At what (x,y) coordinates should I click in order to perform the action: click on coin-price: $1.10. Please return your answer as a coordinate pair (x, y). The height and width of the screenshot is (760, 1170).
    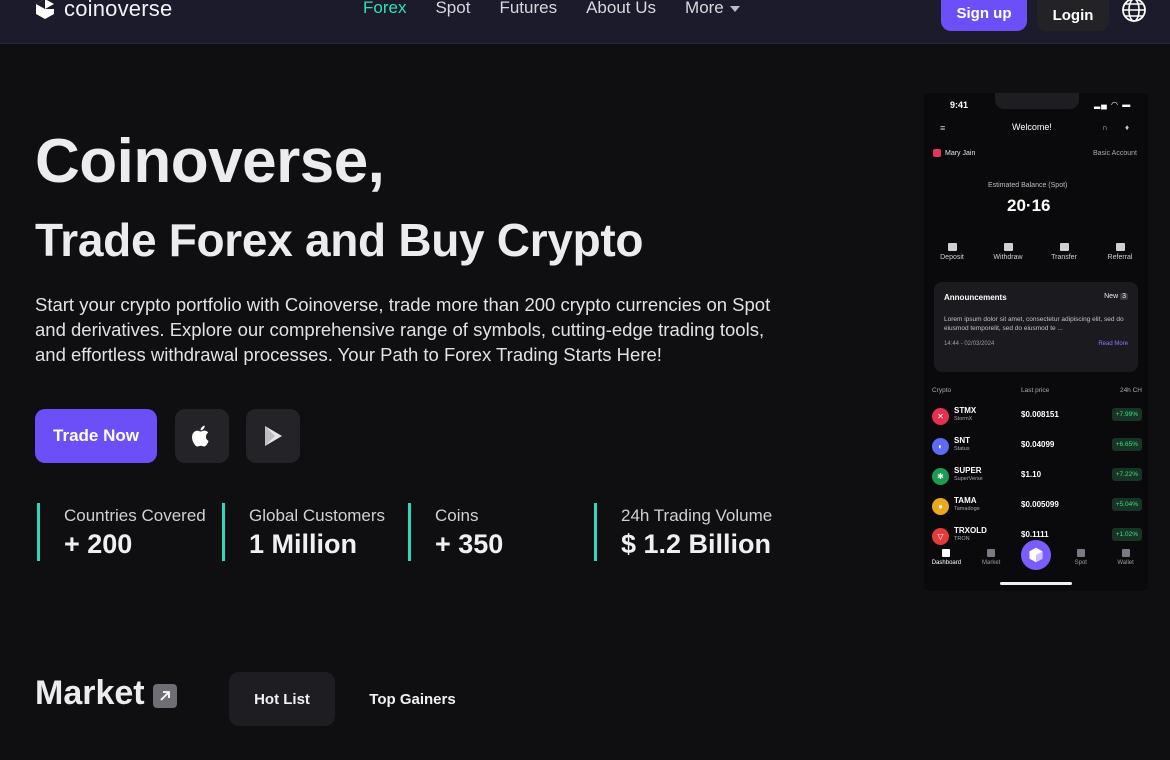
    Looking at the image, I should click on (1031, 474).